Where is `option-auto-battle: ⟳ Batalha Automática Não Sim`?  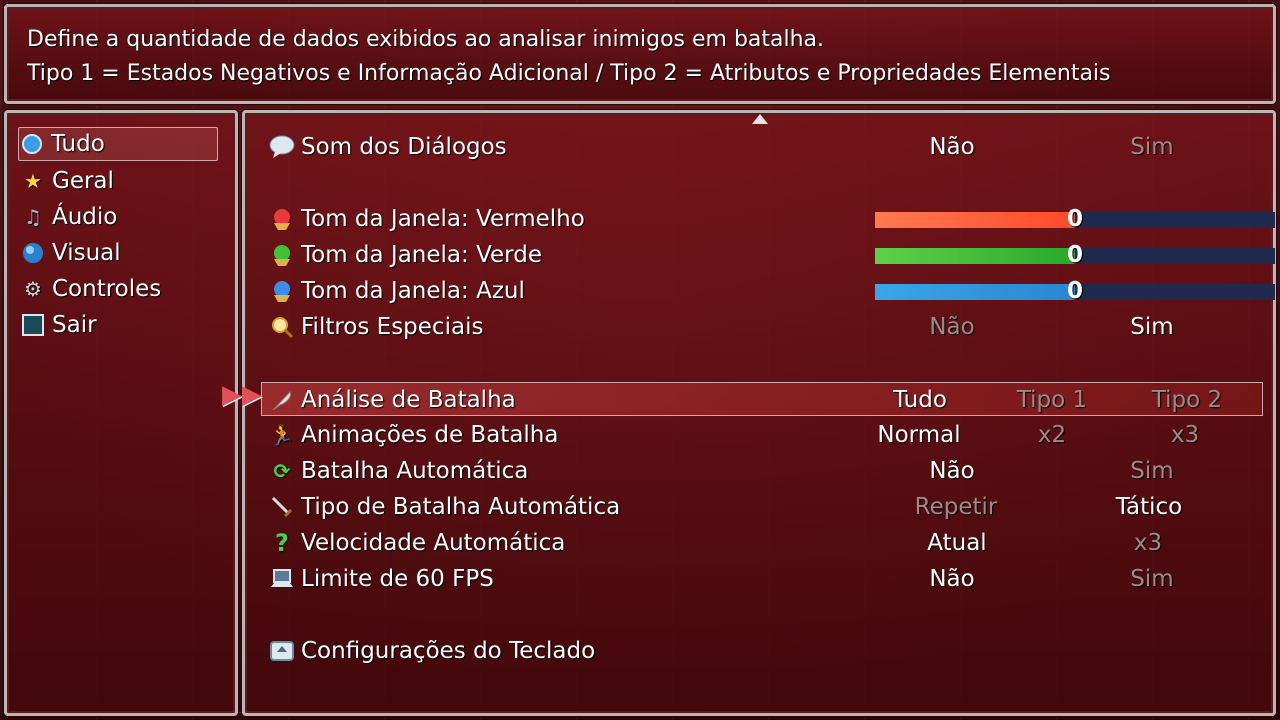
option-auto-battle: ⟳ Batalha Automática Não Sim is located at coordinates (766, 471).